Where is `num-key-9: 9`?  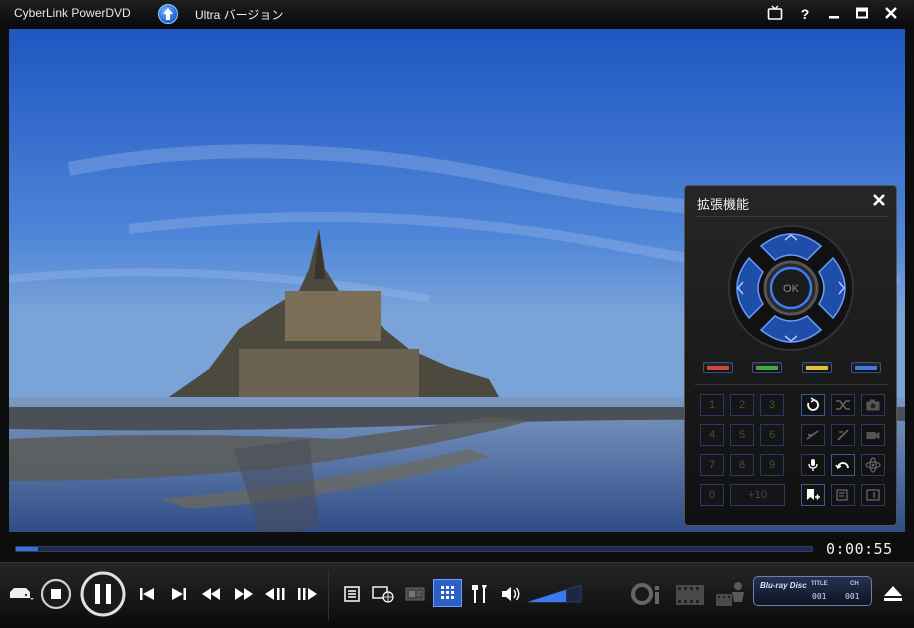
num-key-9: 9 is located at coordinates (772, 465).